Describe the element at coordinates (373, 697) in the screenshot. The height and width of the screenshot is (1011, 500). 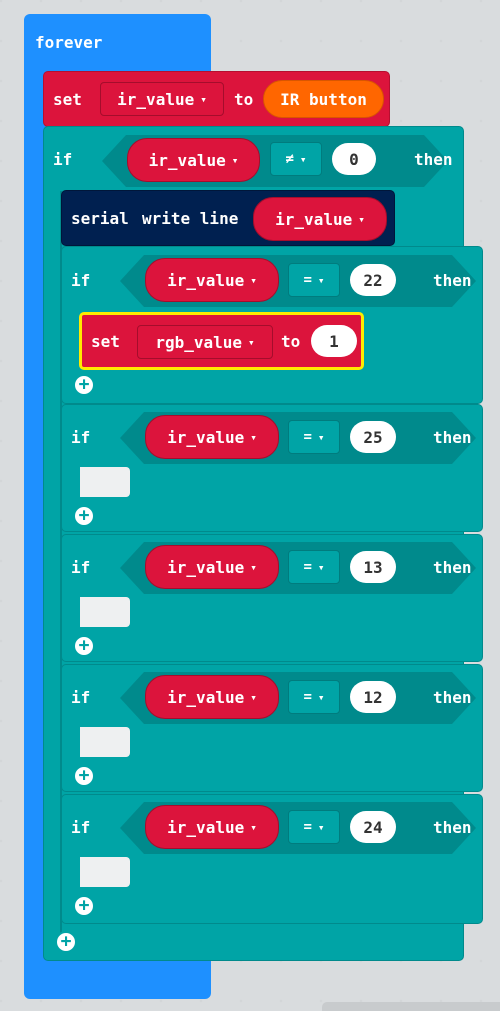
I see `number-input: 12` at that location.